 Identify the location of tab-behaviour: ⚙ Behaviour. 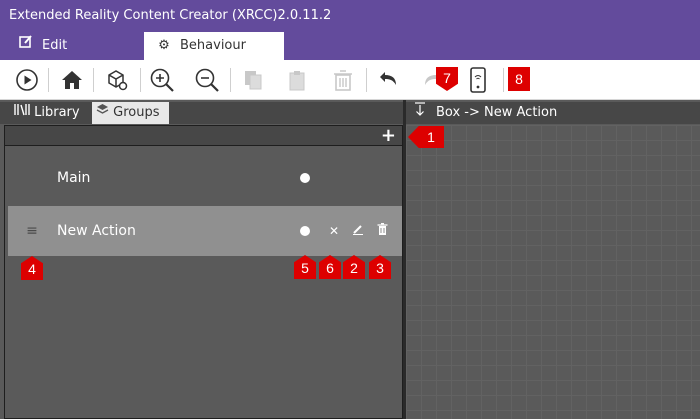
(214, 46).